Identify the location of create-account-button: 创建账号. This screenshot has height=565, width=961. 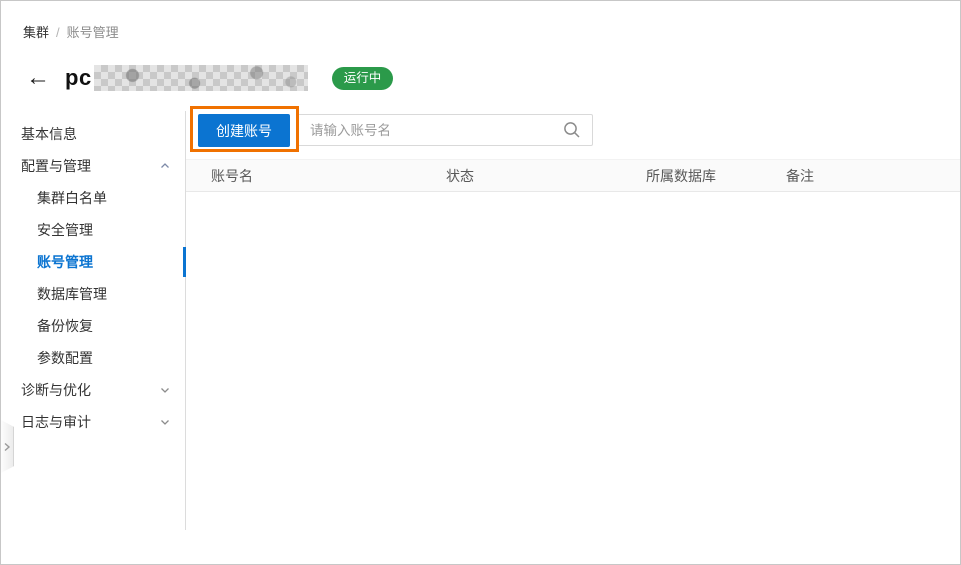
(244, 130).